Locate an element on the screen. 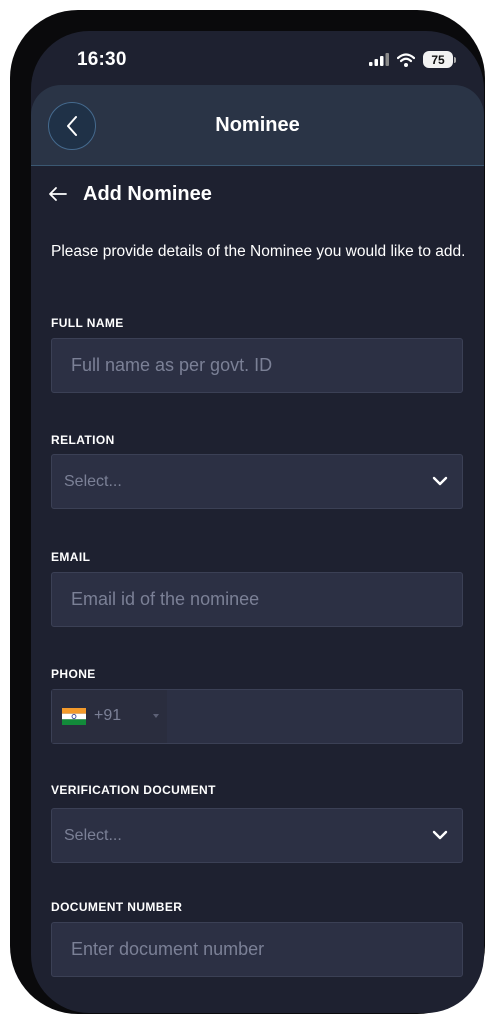 The image size is (495, 1024). status-icons: 75 is located at coordinates (412, 59).